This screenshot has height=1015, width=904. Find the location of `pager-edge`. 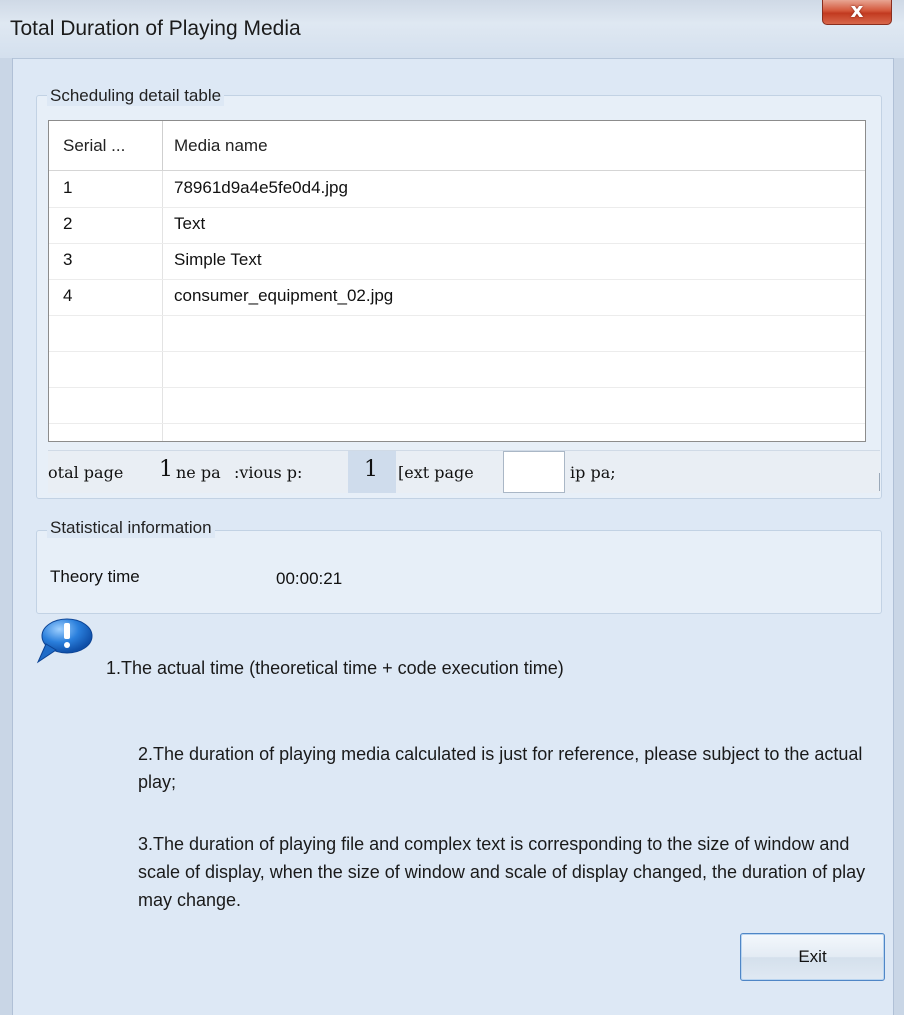

pager-edge is located at coordinates (879, 482).